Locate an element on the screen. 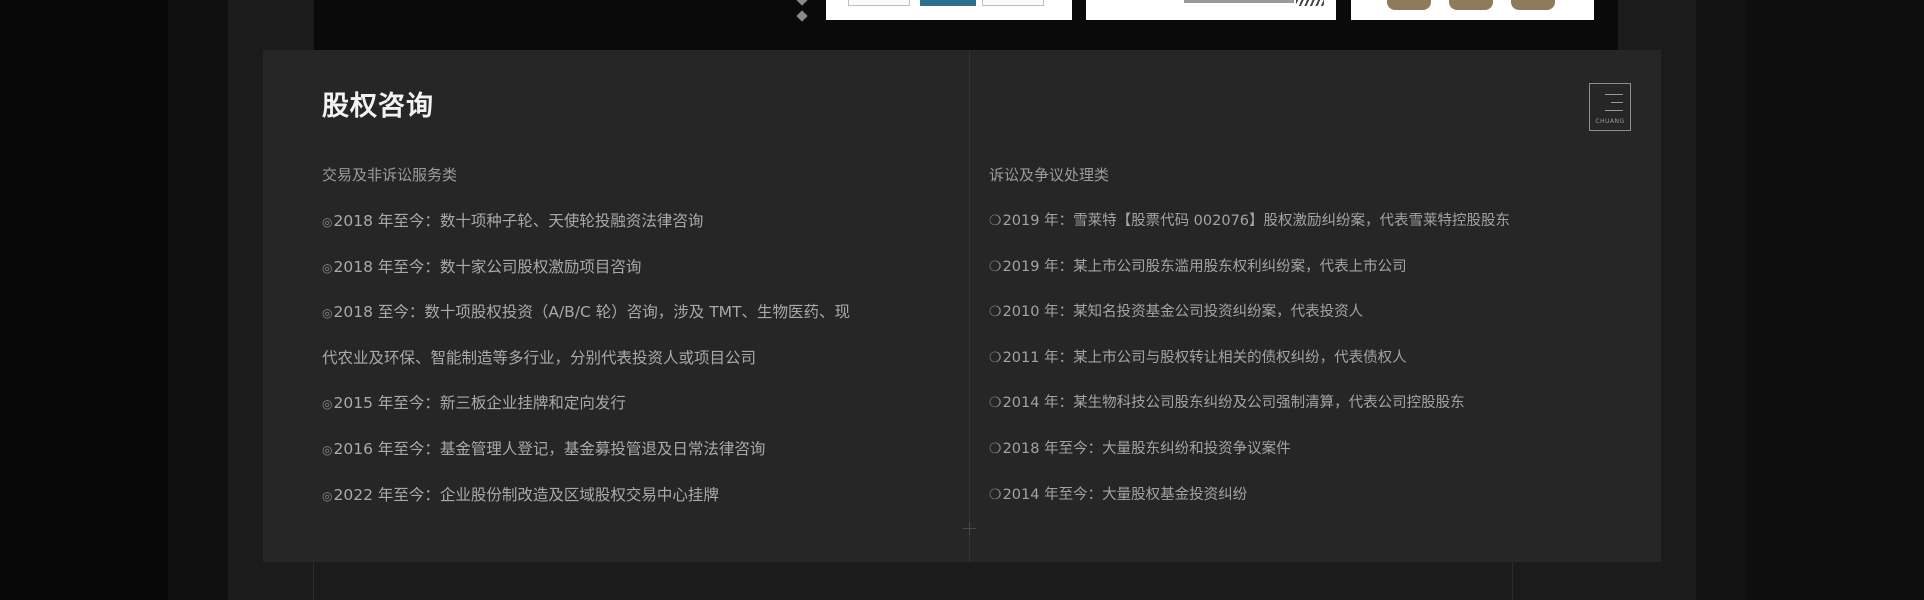  list-item-text: 2016 年至今：基金管理人登记，基金募投管退及日常法律咨询 is located at coordinates (549, 448).